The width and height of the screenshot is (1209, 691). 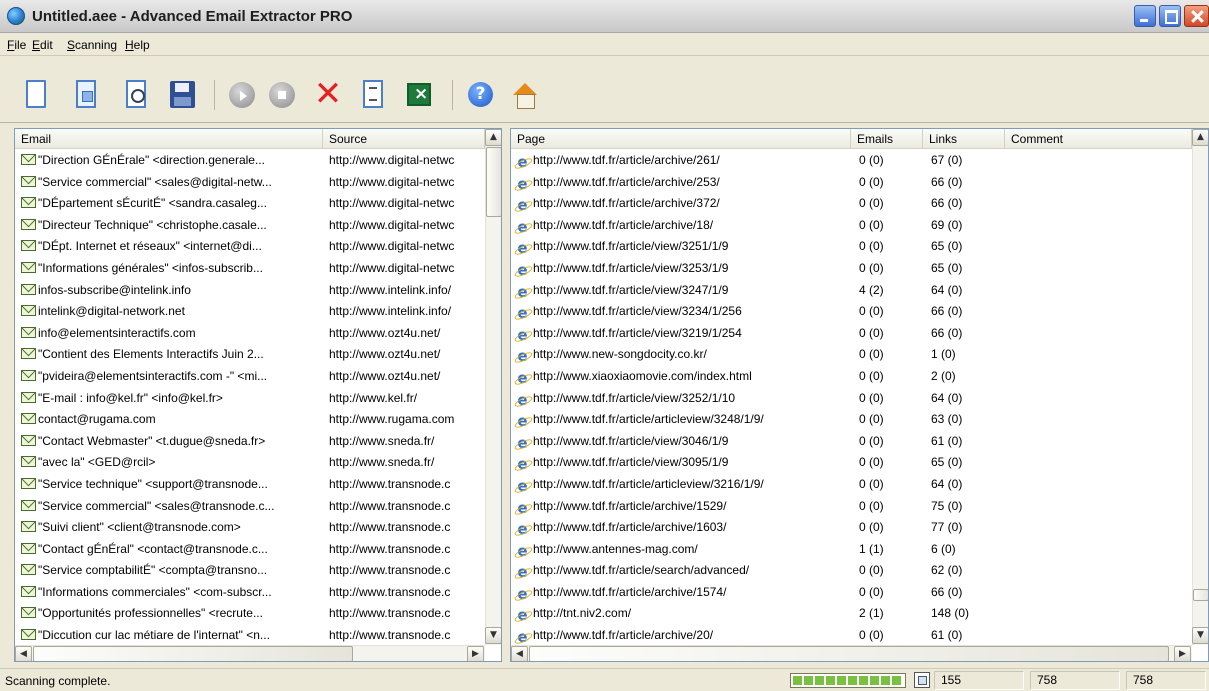 I want to click on maximize-button, so click(x=1170, y=16).